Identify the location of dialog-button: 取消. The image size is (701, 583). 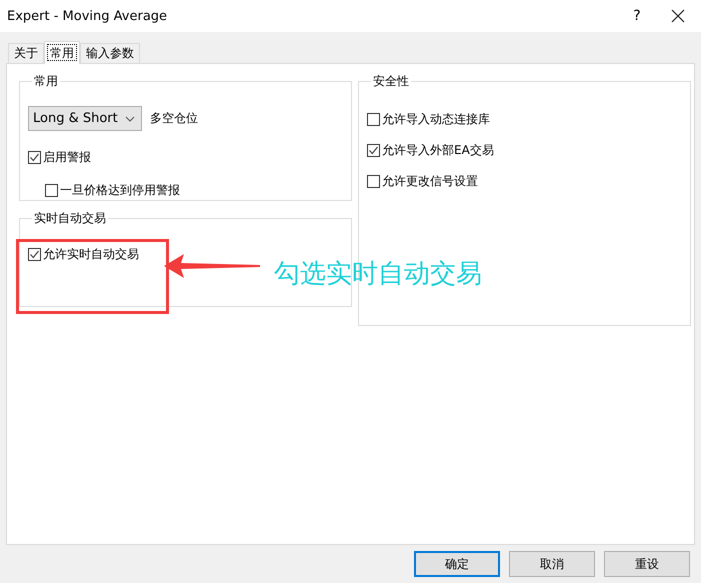
(552, 564).